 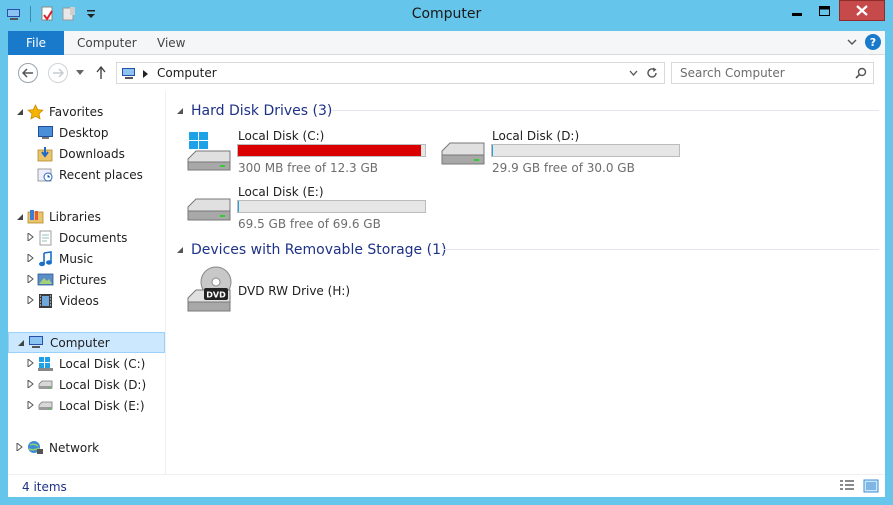 What do you see at coordinates (45, 258) in the screenshot?
I see `music-icon` at bounding box center [45, 258].